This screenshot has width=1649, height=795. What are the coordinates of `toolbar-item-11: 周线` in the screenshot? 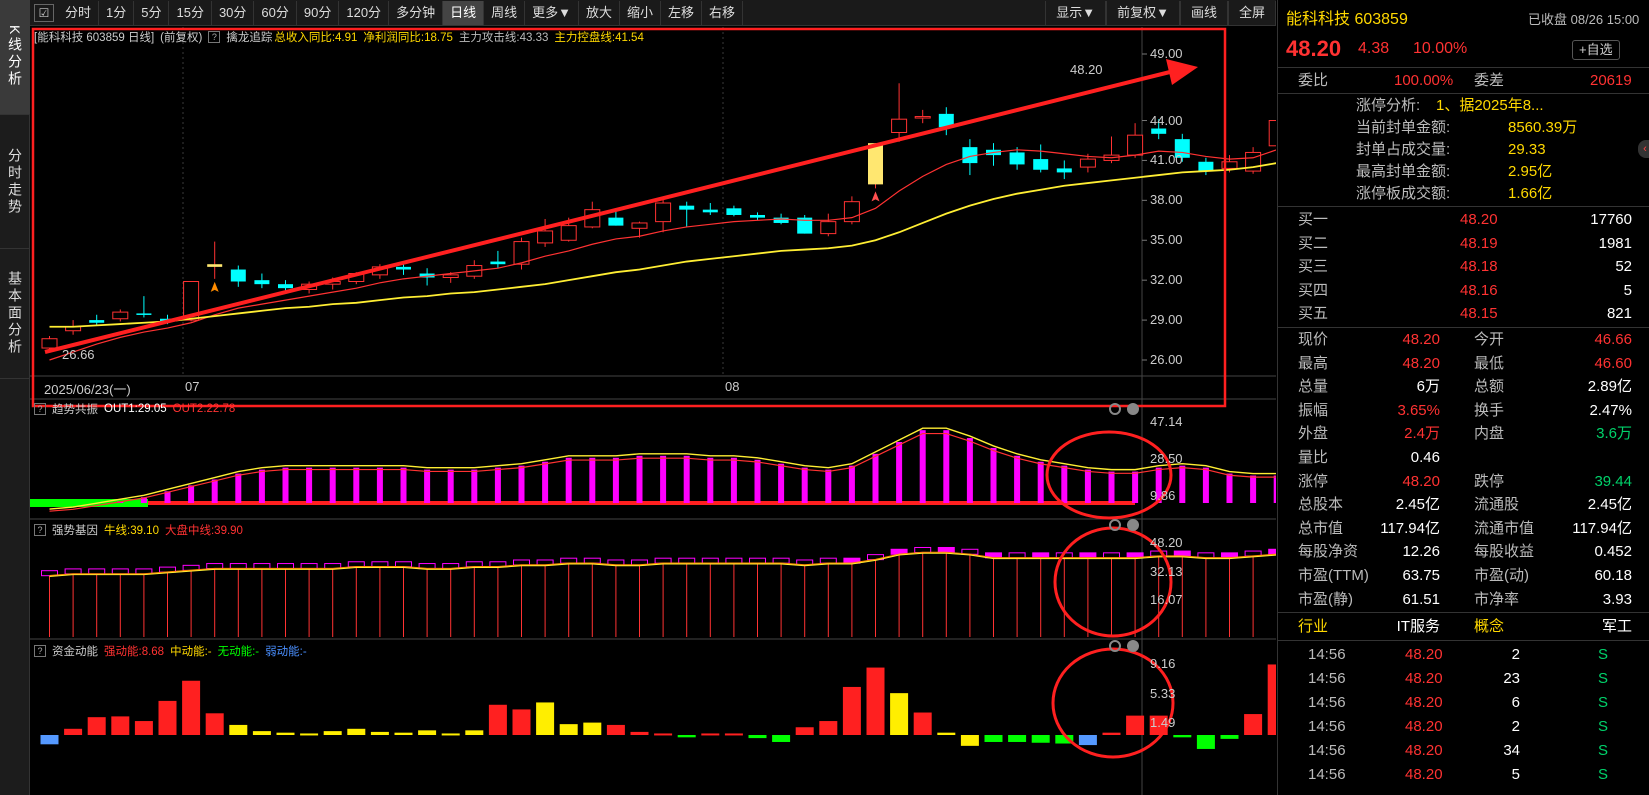 It's located at (505, 12).